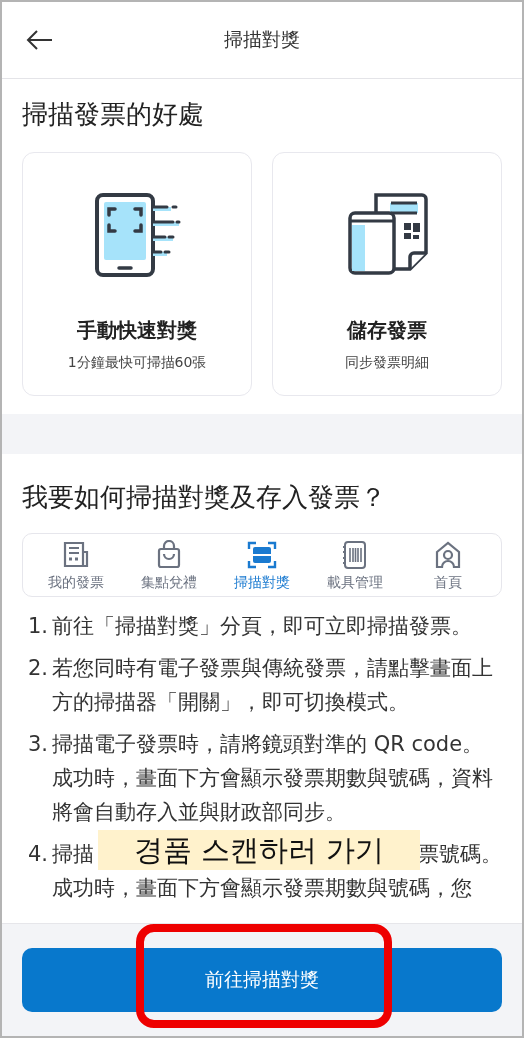 This screenshot has width=524, height=1038. I want to click on page-title: 掃描對獎, so click(262, 39).